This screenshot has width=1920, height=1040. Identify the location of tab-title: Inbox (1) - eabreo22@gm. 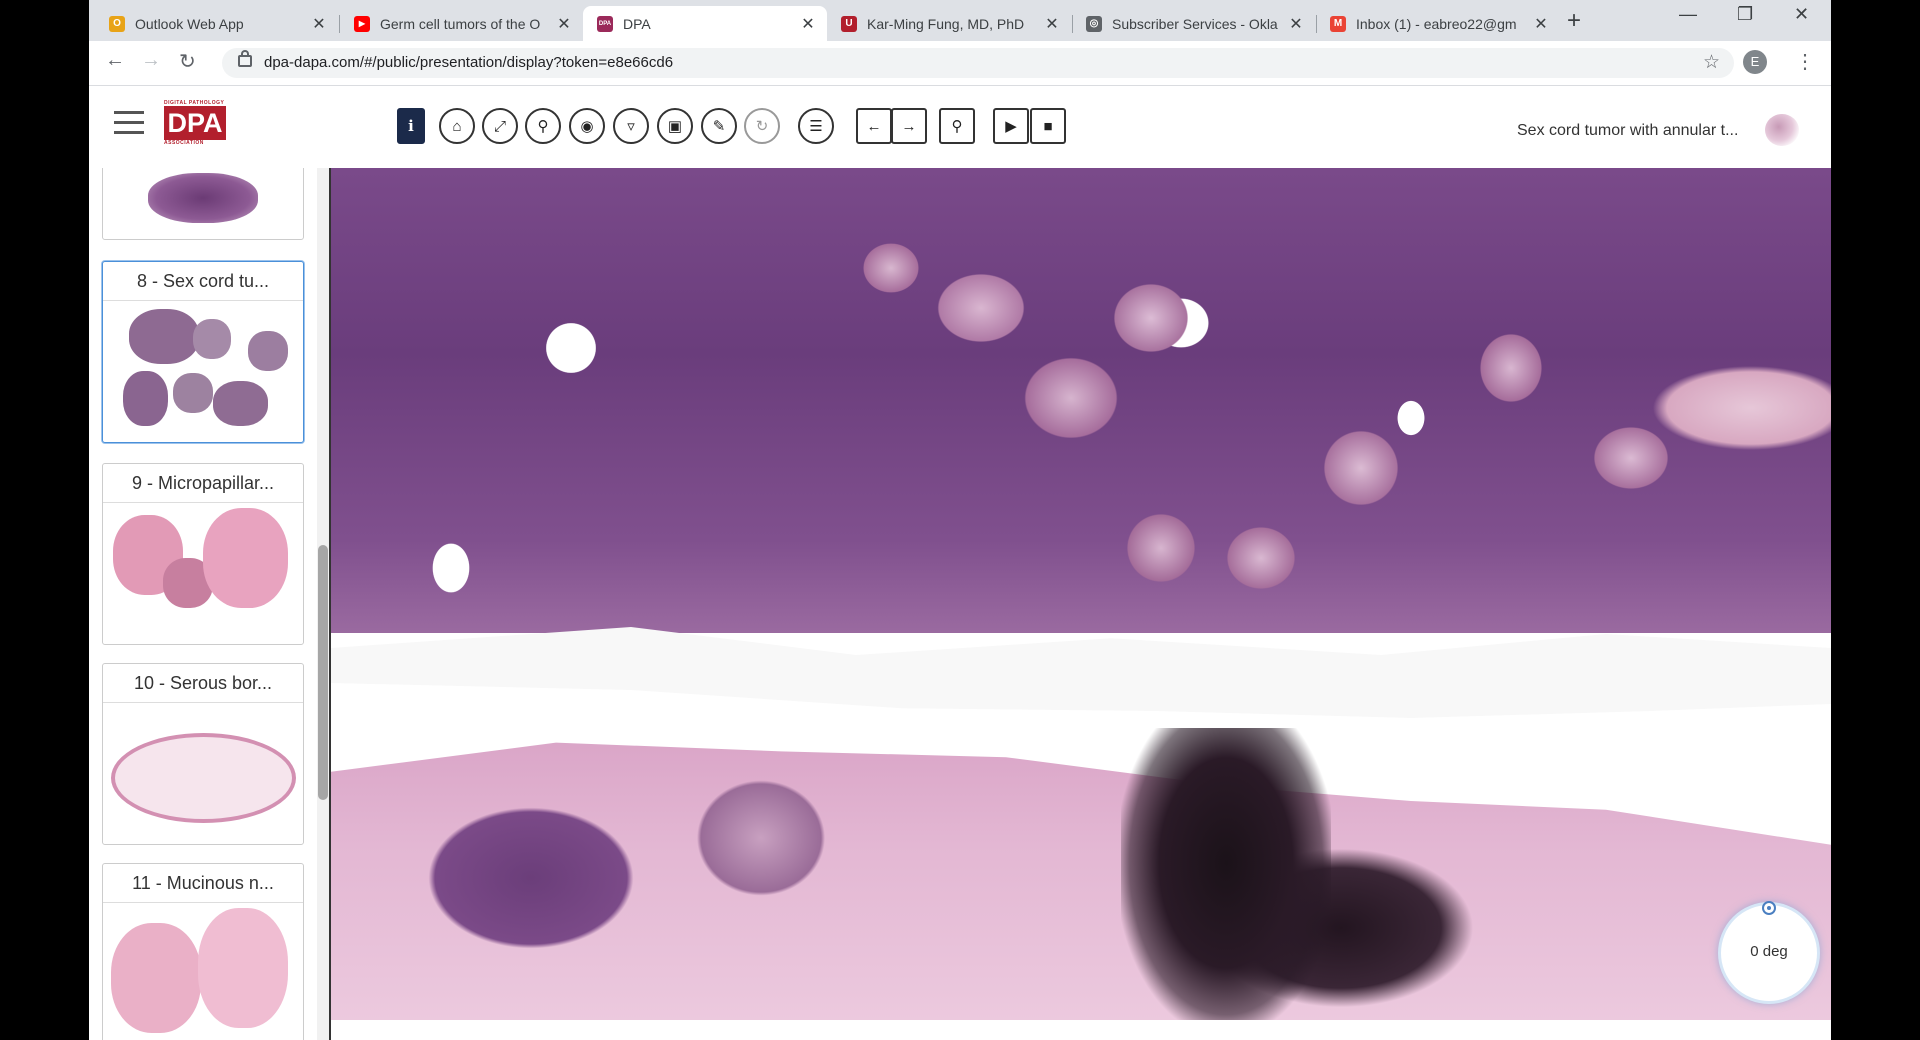
(1436, 23).